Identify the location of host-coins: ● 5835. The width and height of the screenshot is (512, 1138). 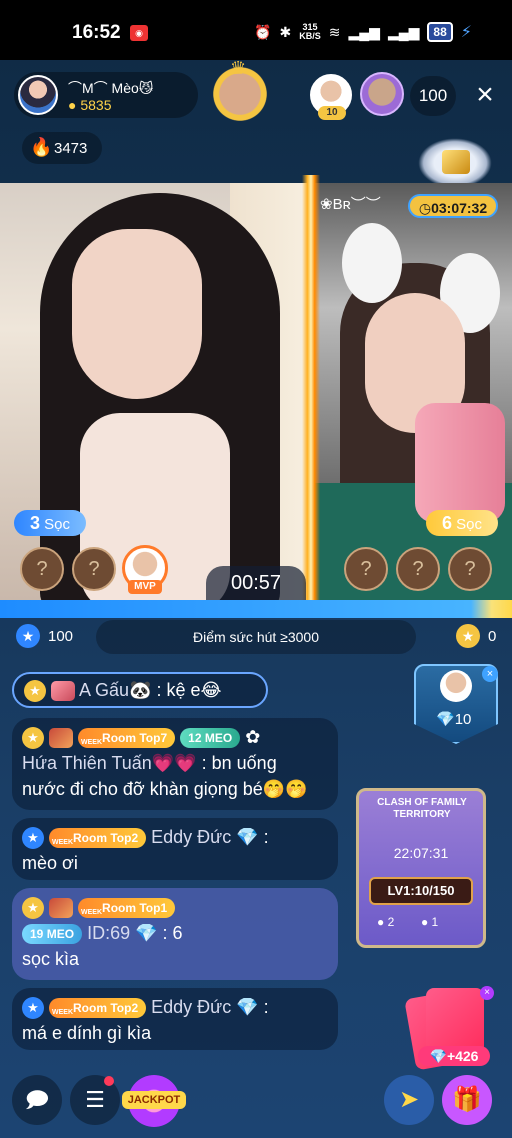
(90, 105).